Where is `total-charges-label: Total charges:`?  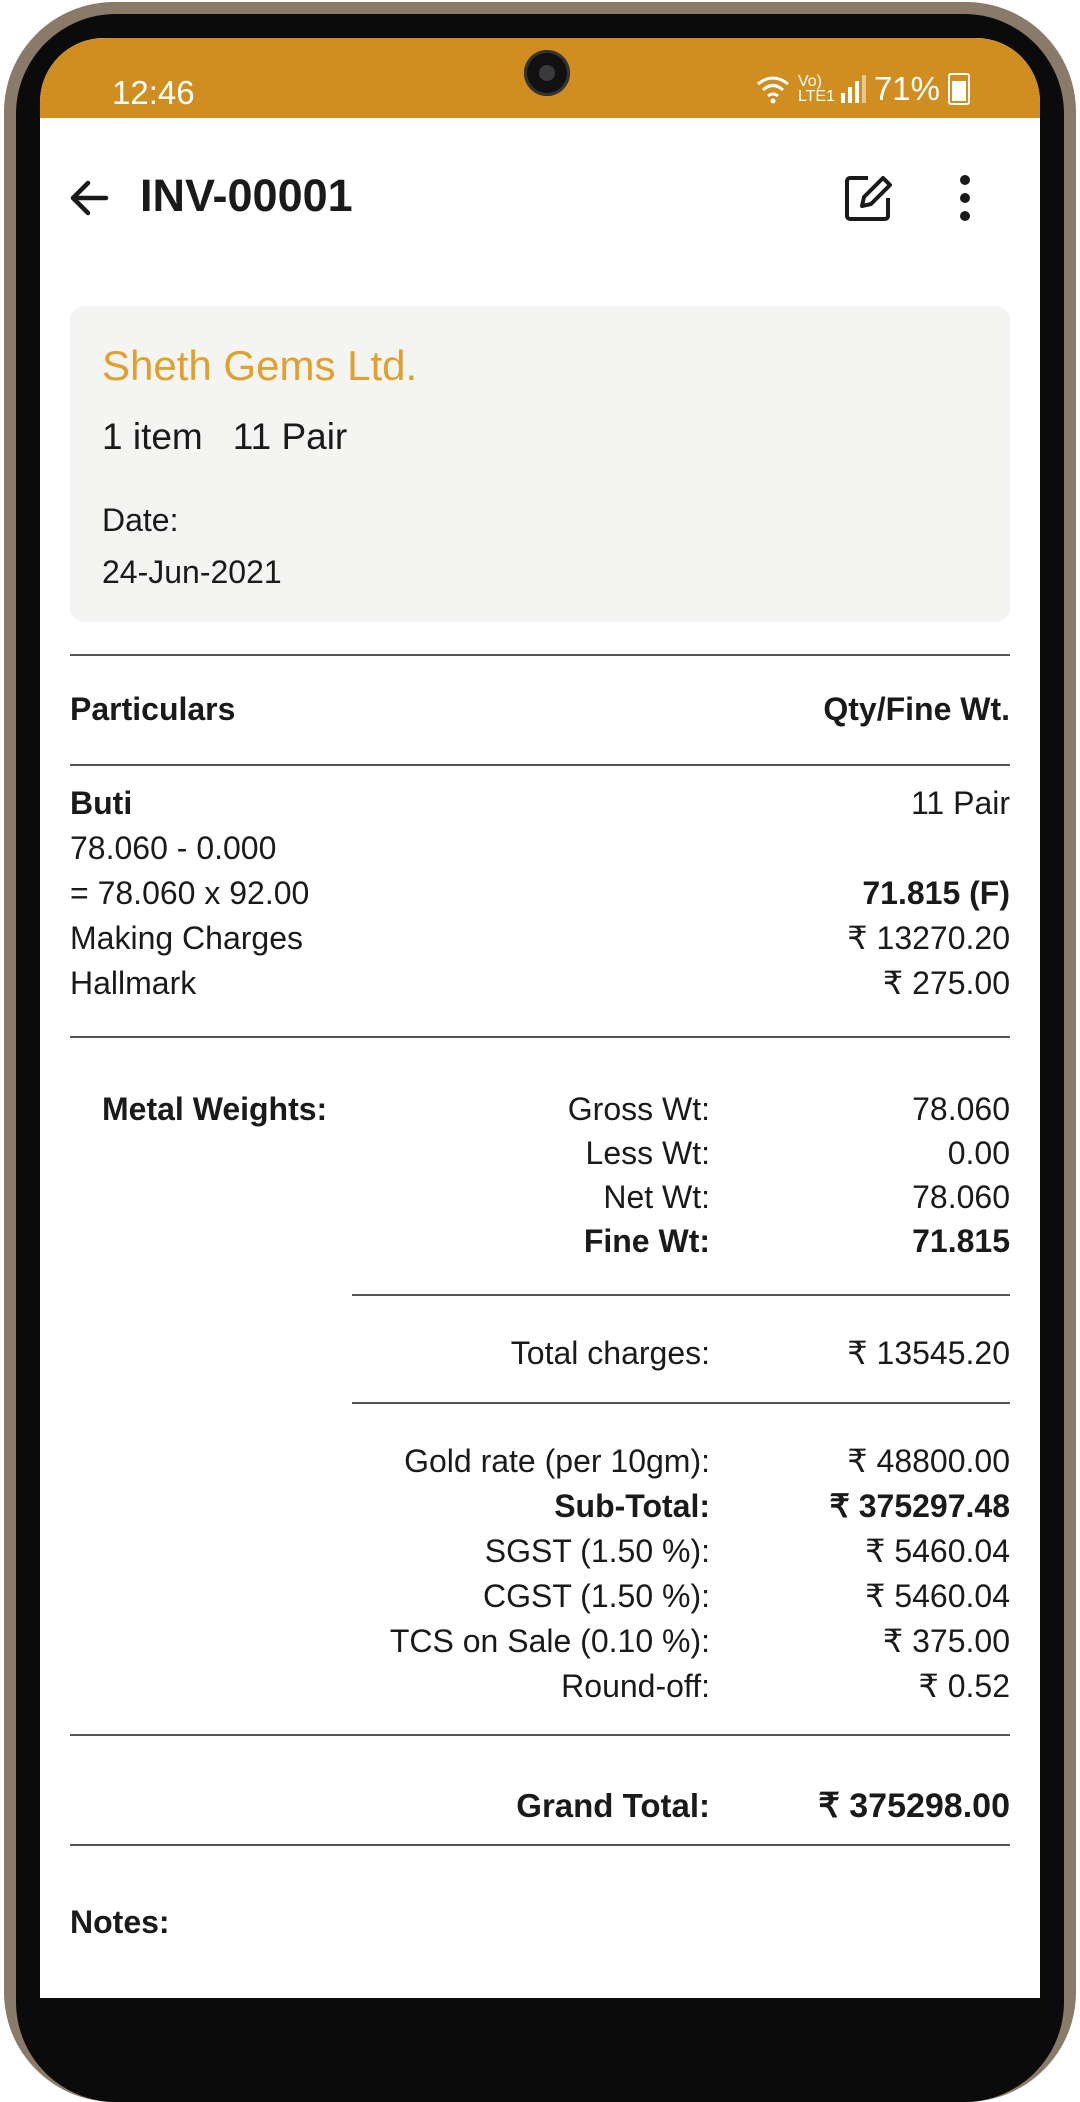 total-charges-label: Total charges: is located at coordinates (610, 1353).